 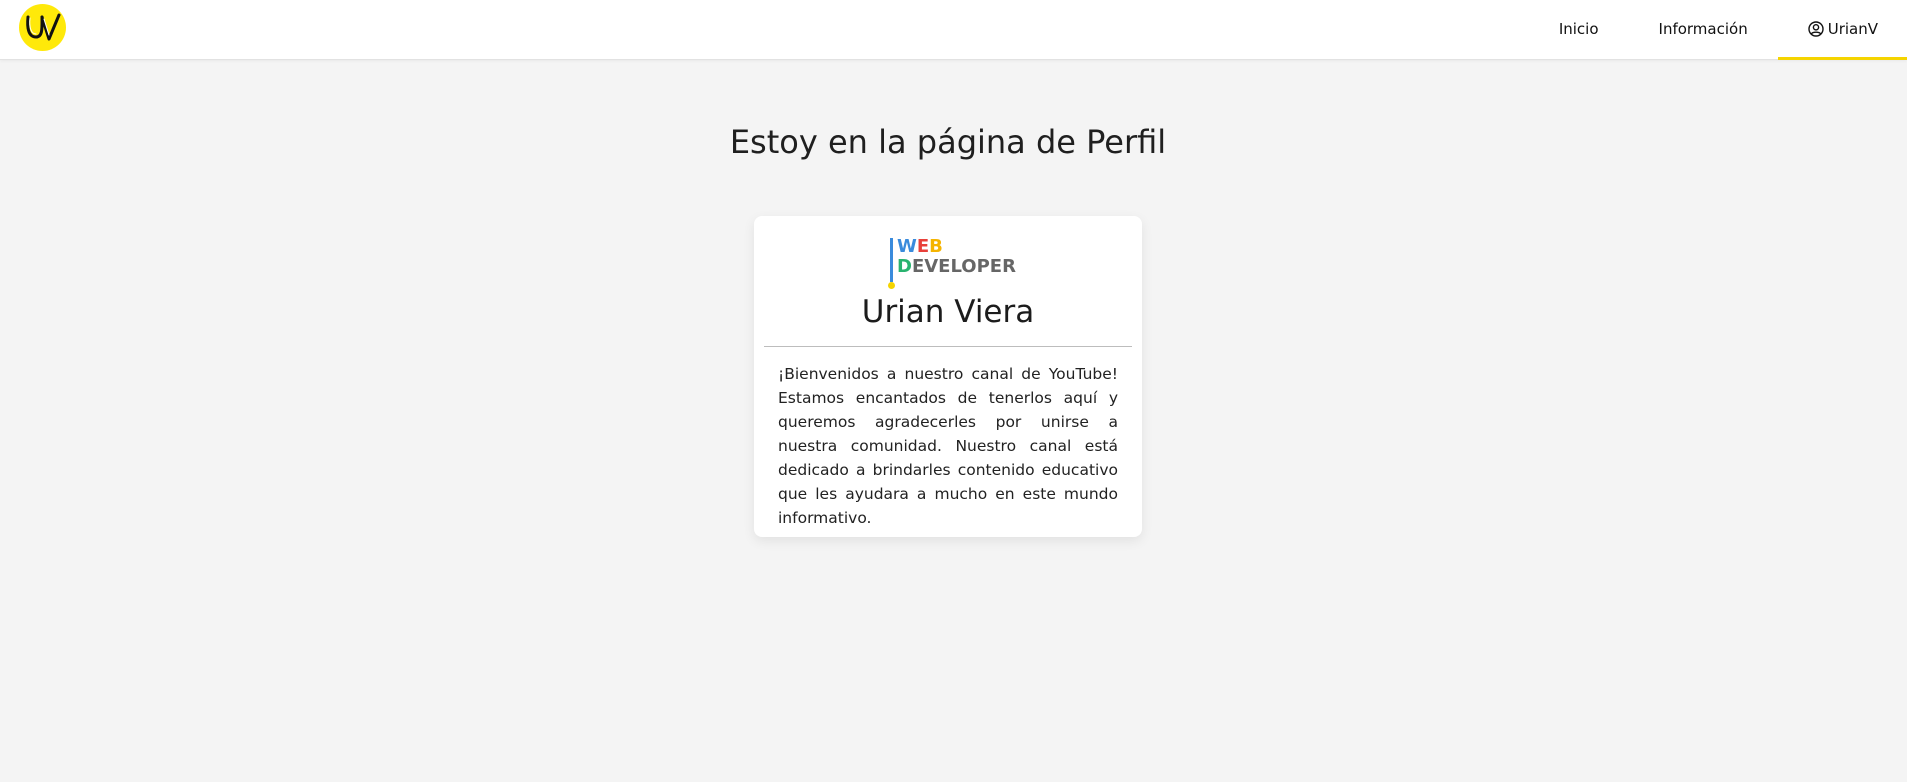 I want to click on top-navbar: Inicio Información UrianV, so click(x=953, y=30).